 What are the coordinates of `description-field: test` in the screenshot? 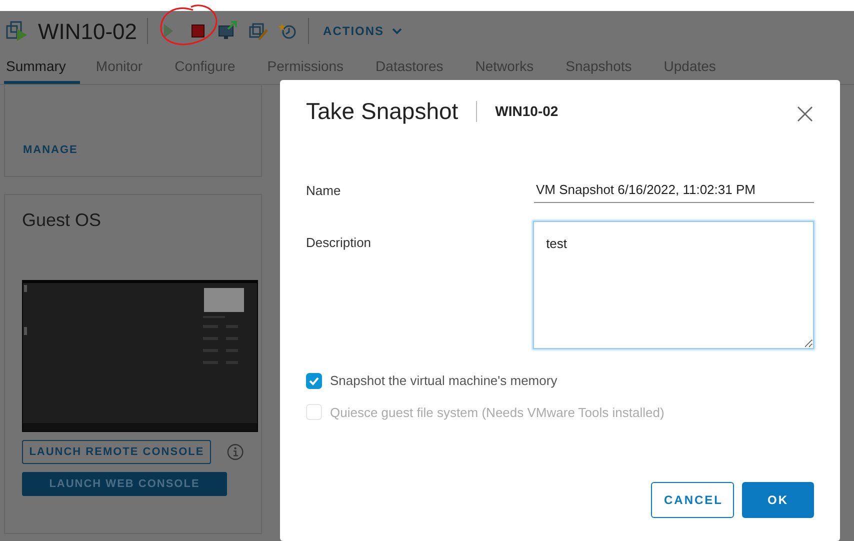 It's located at (673, 285).